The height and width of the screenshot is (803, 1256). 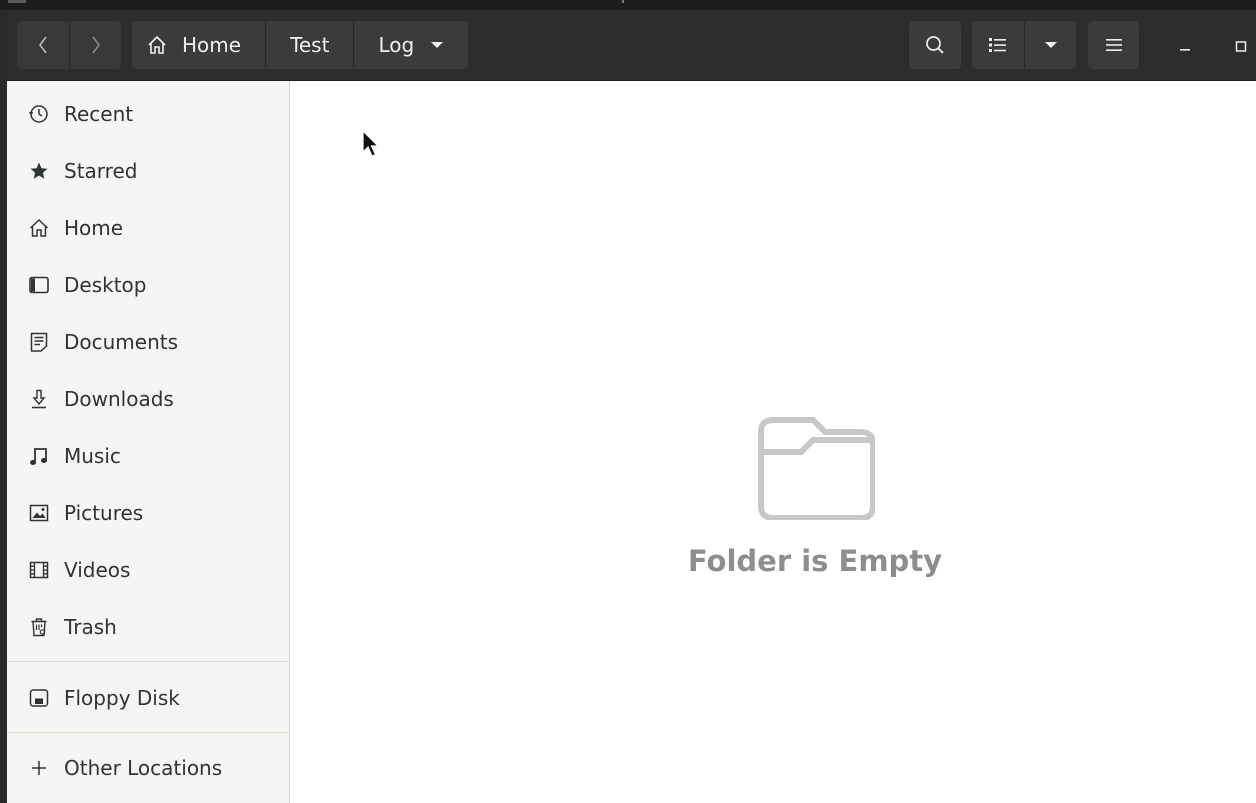 What do you see at coordinates (94, 228) in the screenshot?
I see `sidebar-item-label: Home` at bounding box center [94, 228].